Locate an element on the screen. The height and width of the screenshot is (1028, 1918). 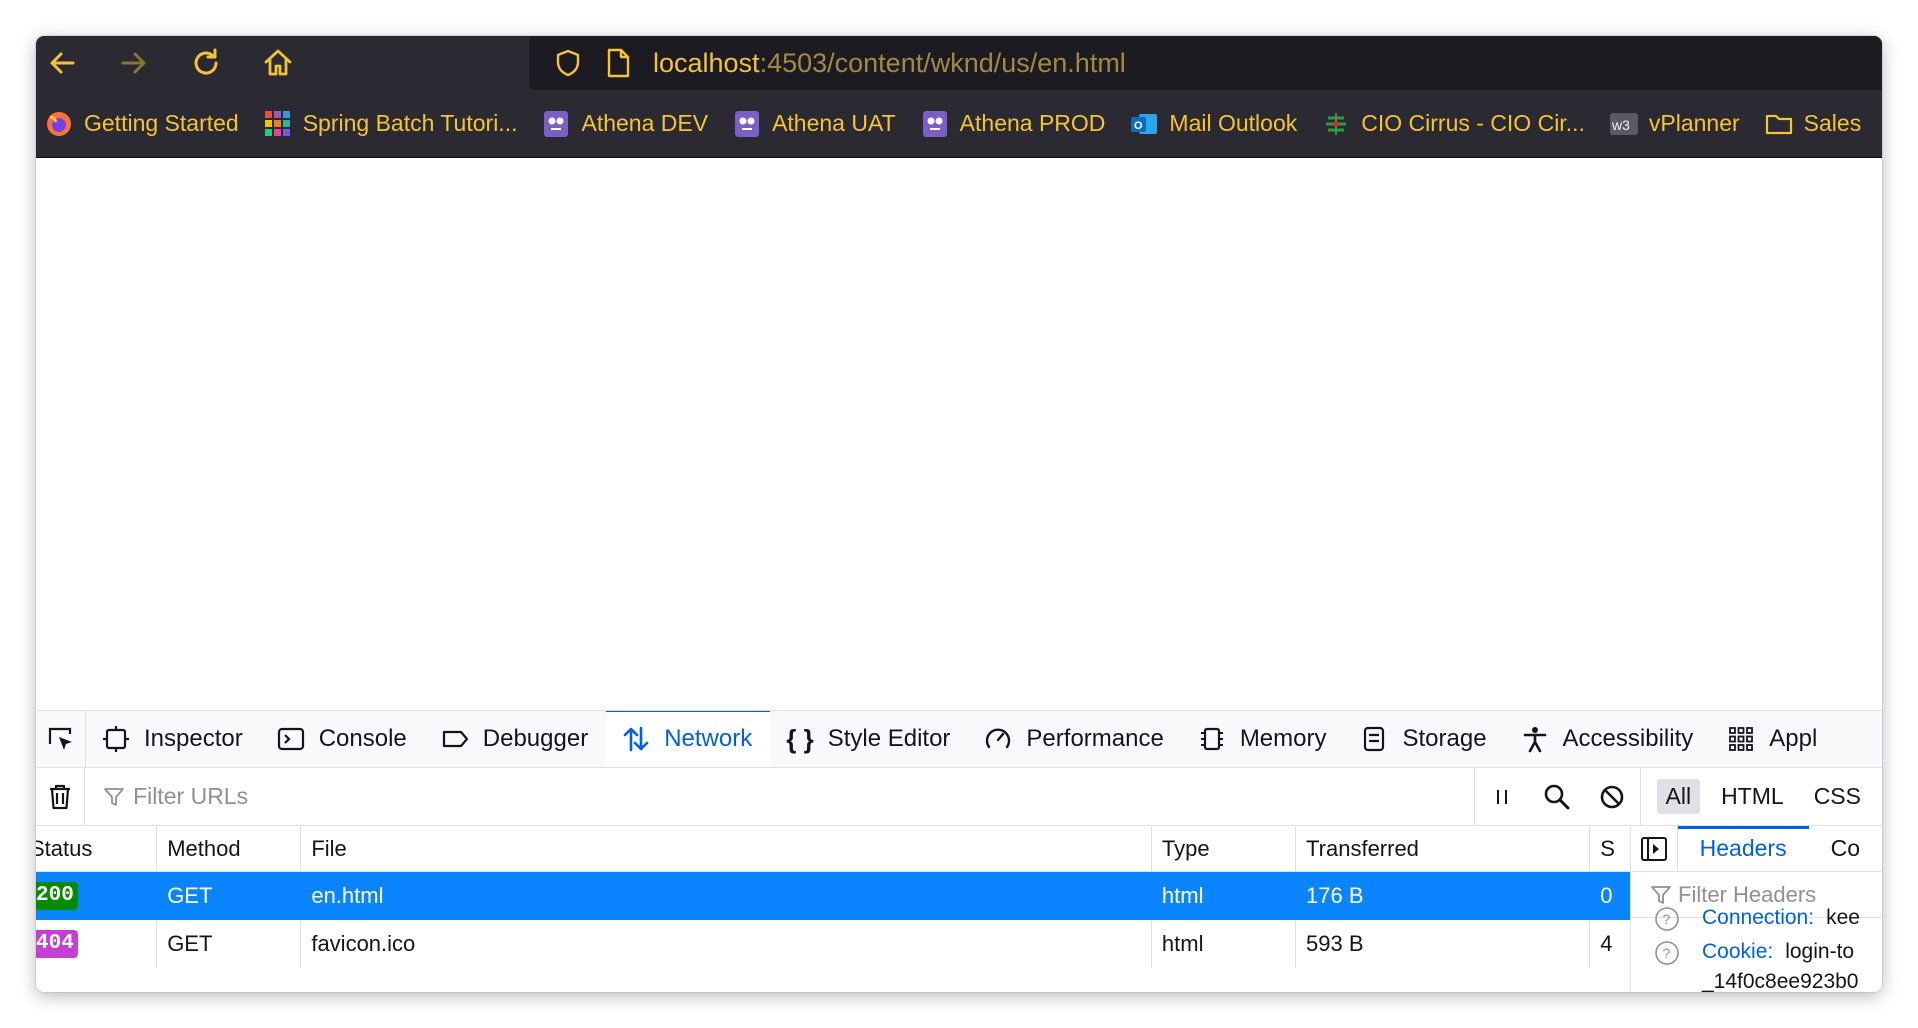
bookmark-getting-started: Getting Started is located at coordinates (141, 124).